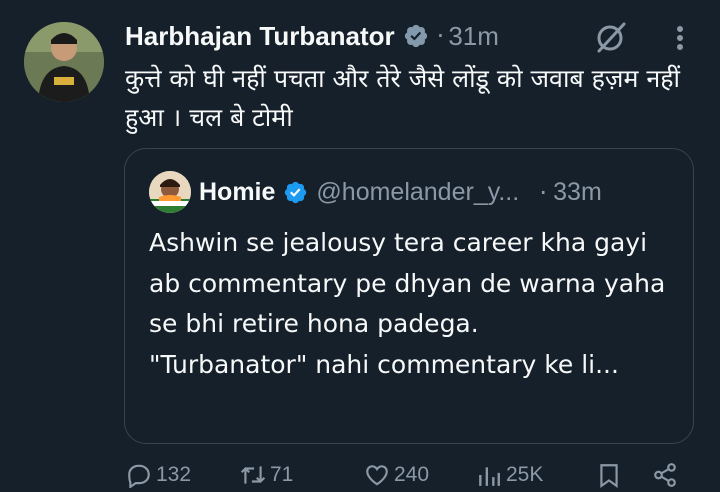  I want to click on bookmark-button, so click(611, 475).